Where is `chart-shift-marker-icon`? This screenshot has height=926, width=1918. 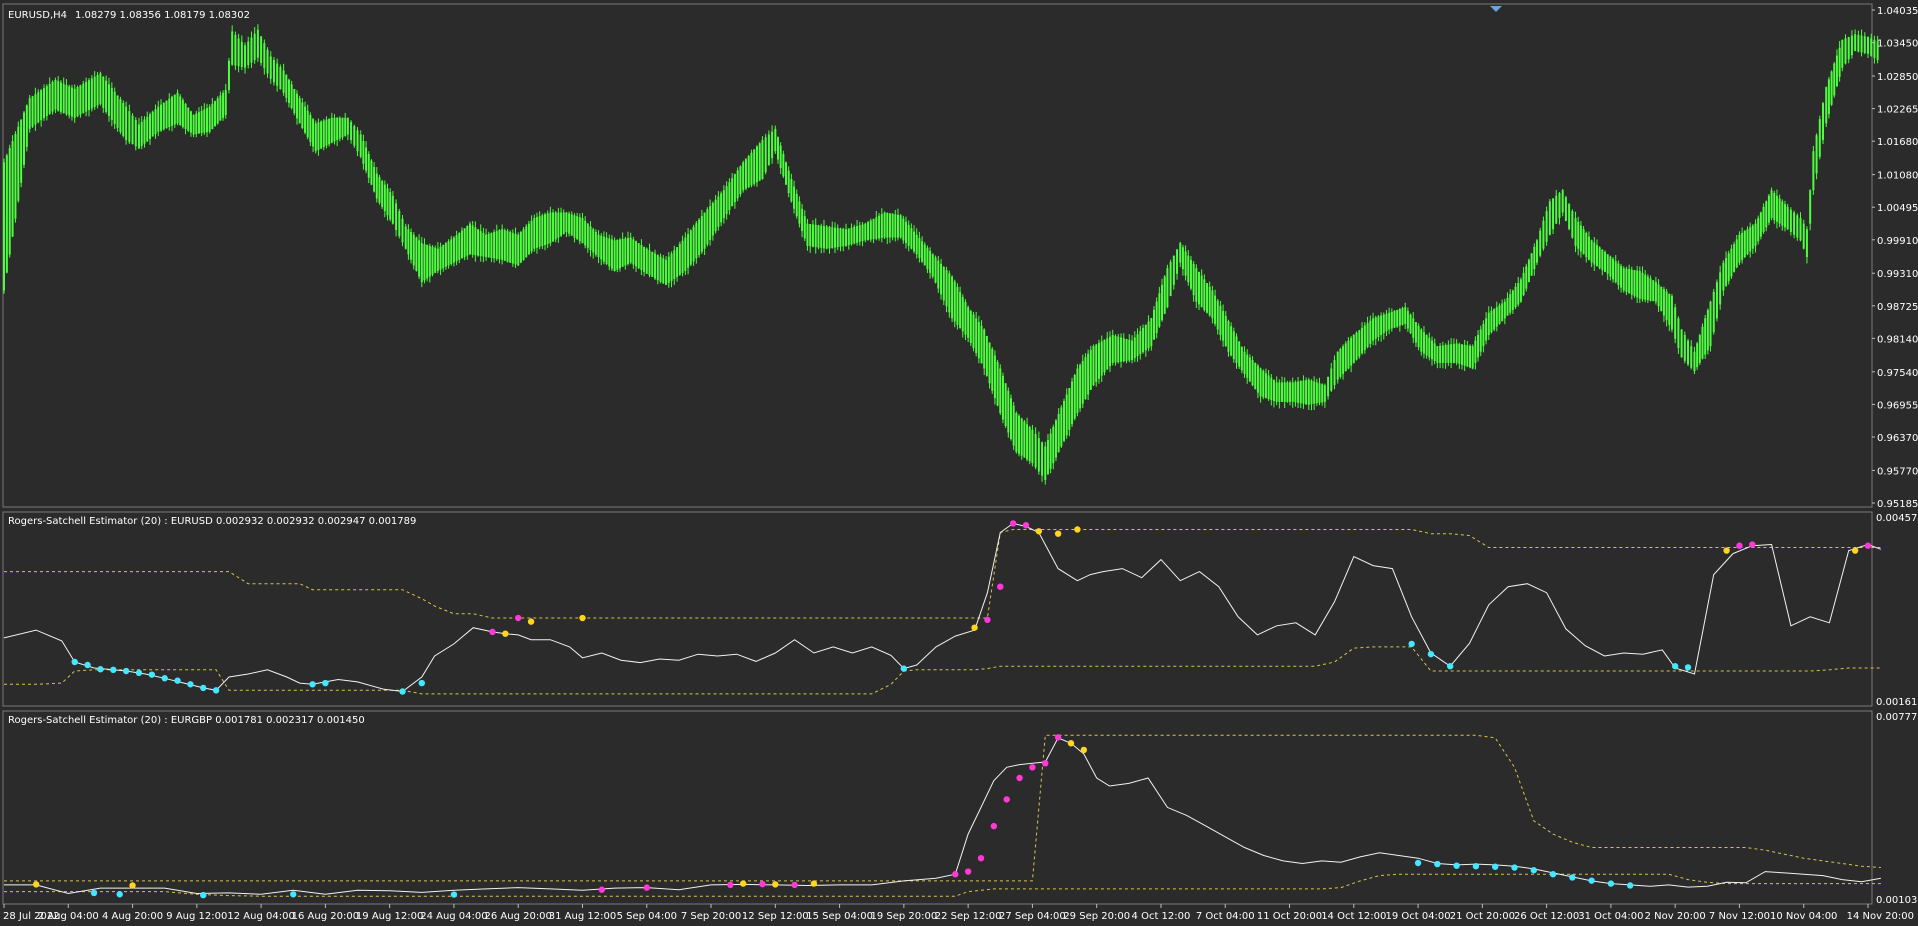
chart-shift-marker-icon is located at coordinates (1496, 9).